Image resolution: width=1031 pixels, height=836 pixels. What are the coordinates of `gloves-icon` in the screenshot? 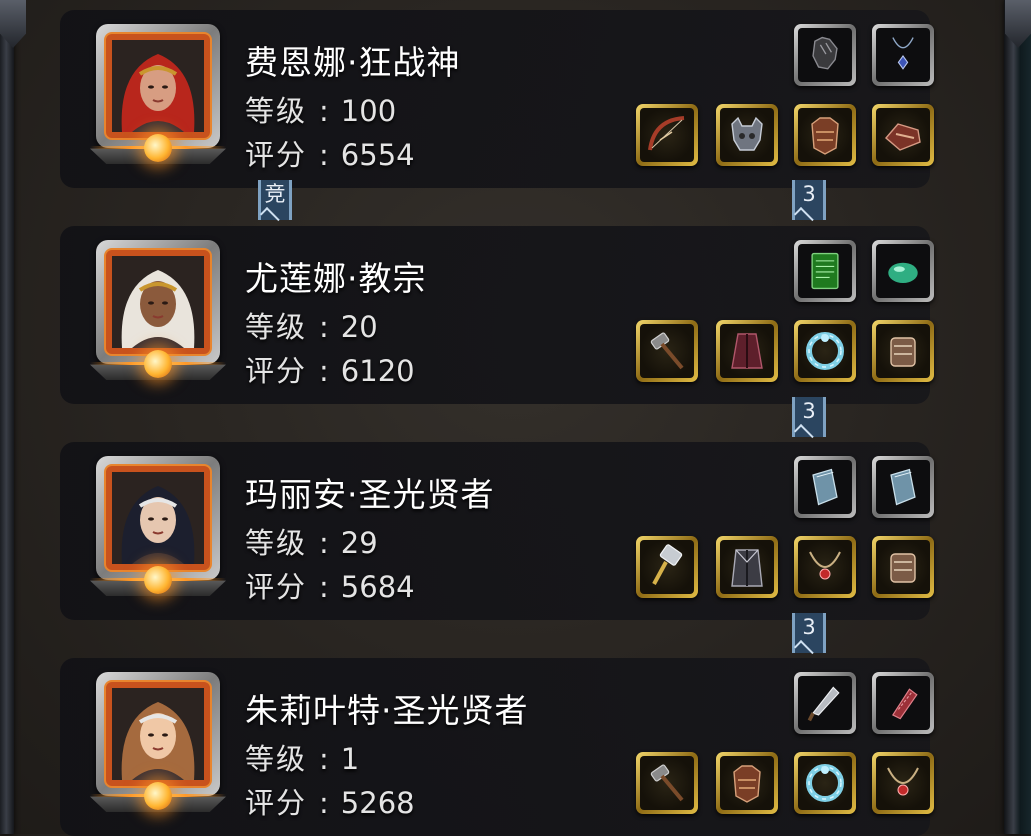 It's located at (825, 57).